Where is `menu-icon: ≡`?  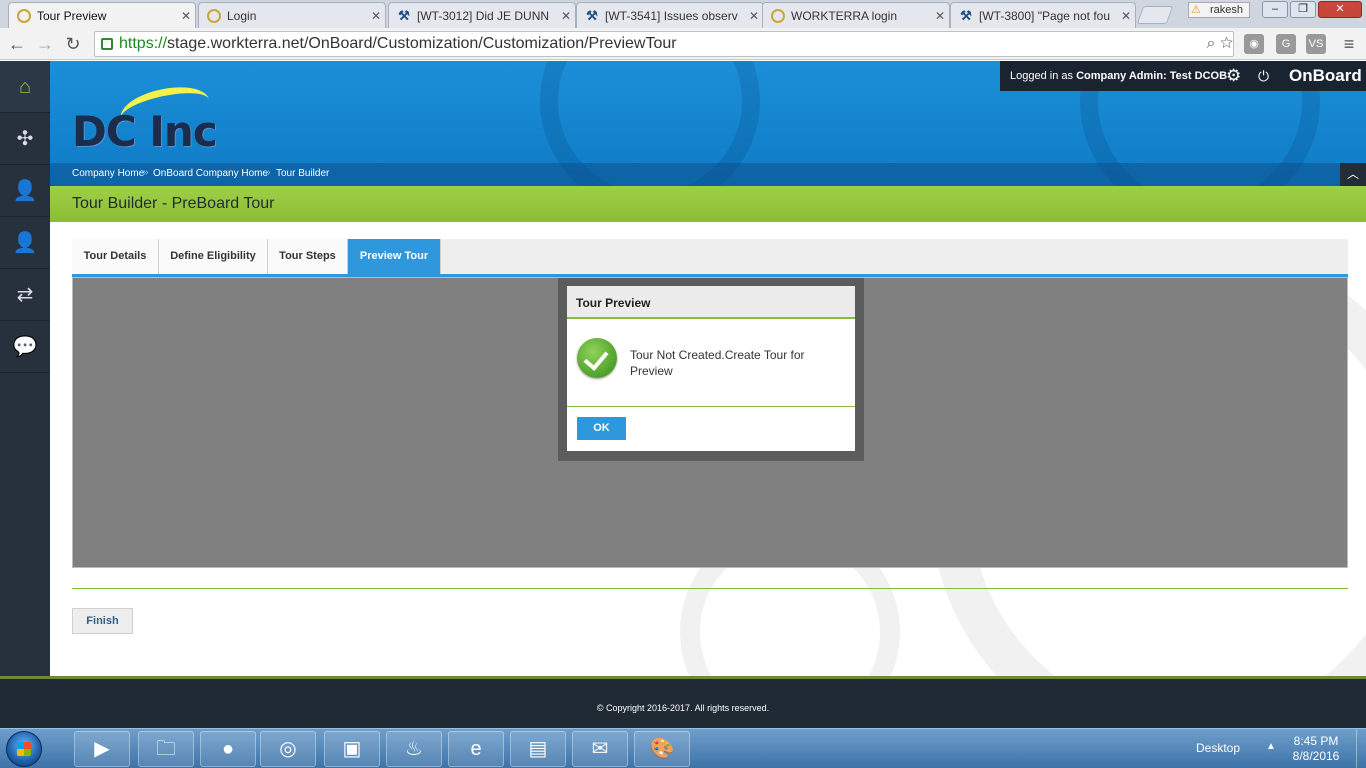
menu-icon: ≡ is located at coordinates (1349, 44).